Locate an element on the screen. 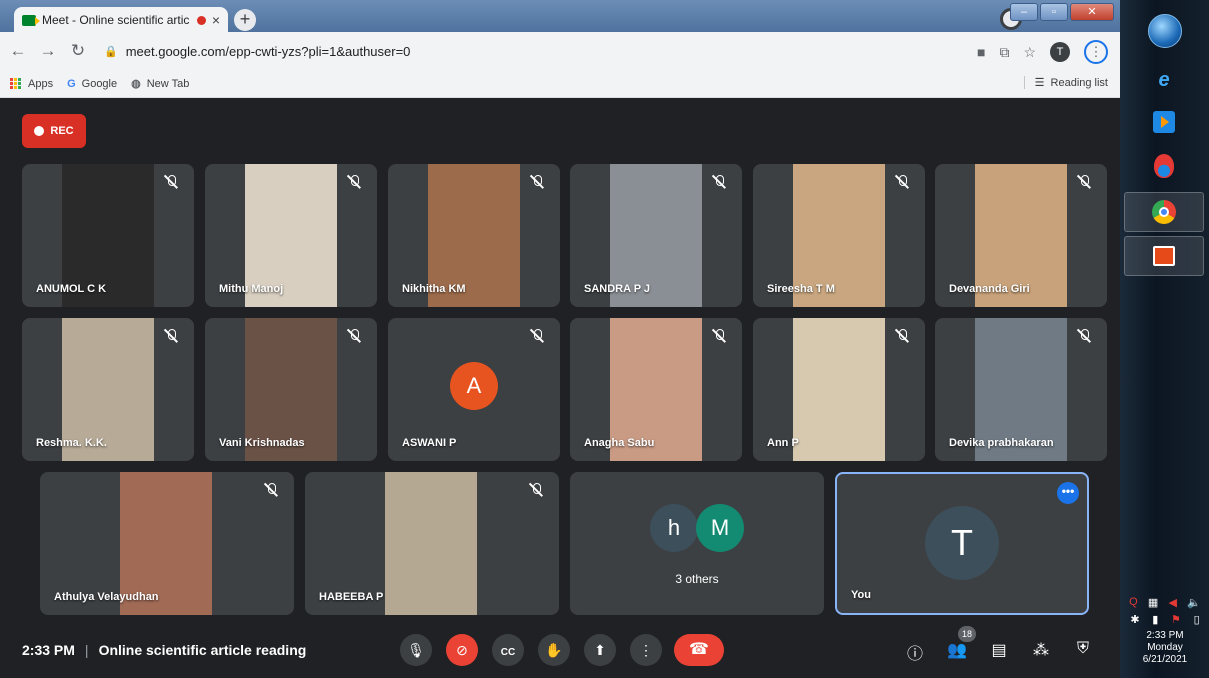 Image resolution: width=1209 pixels, height=678 pixels. reading-list-button: ☰ Reading list is located at coordinates (1065, 82).